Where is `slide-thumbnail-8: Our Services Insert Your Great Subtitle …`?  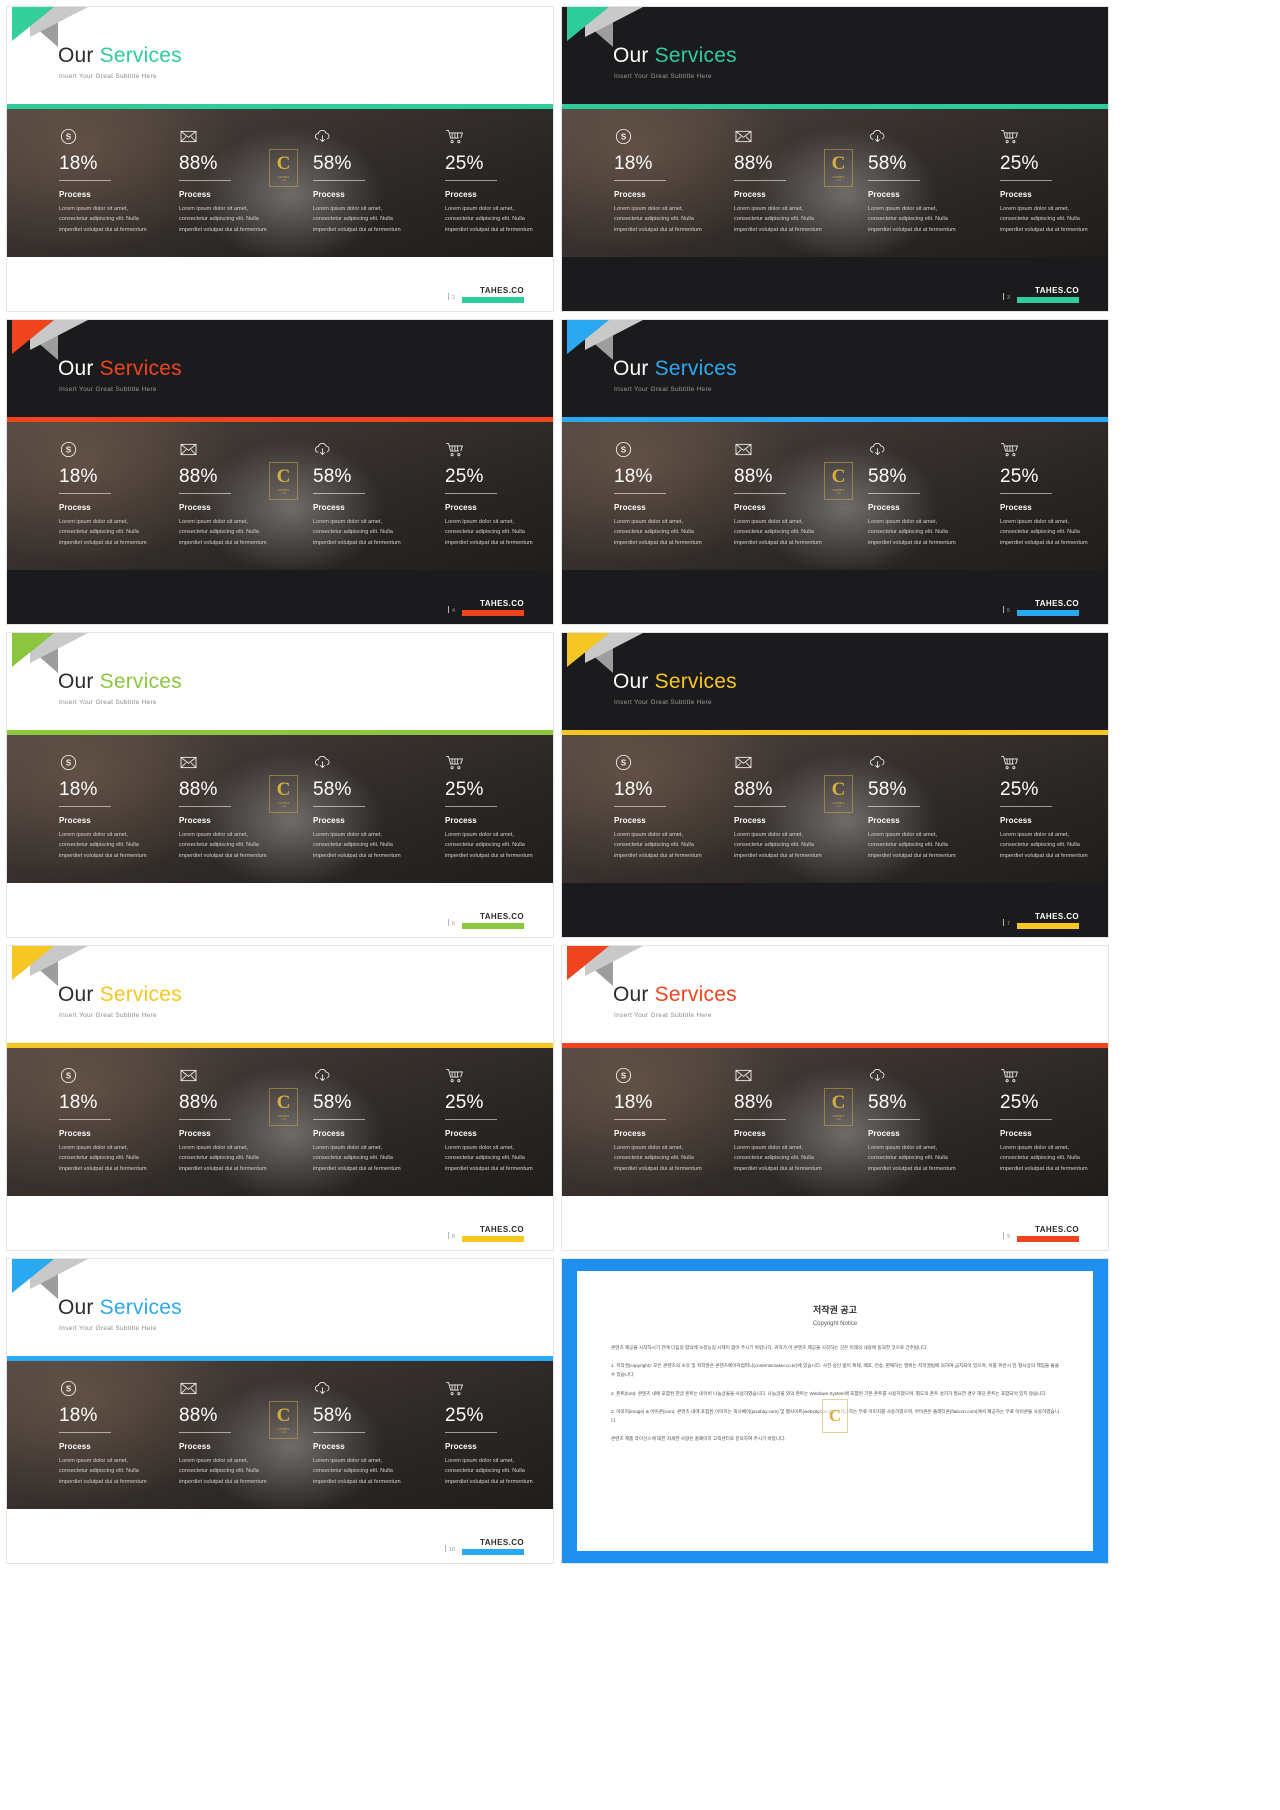 slide-thumbnail-8: Our Services Insert Your Great Subtitle … is located at coordinates (280, 1098).